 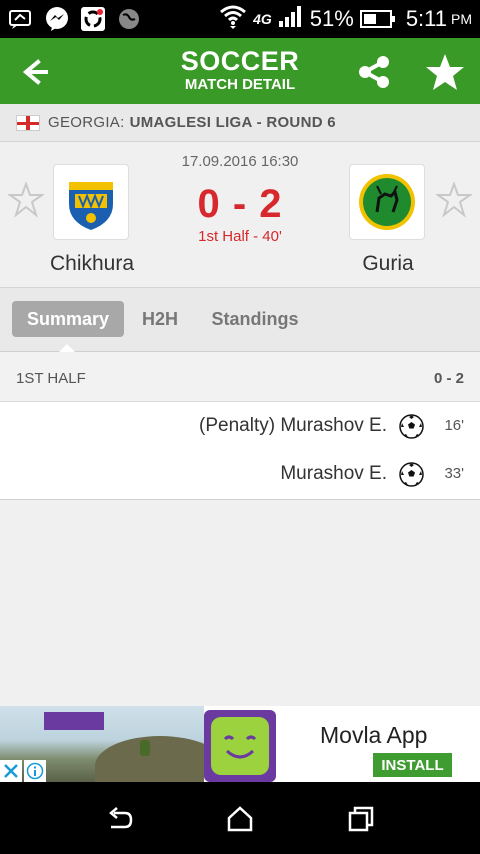 I want to click on league-header: GEORGIA: UMAGLESI LIGA - ROUND 6, so click(x=240, y=123).